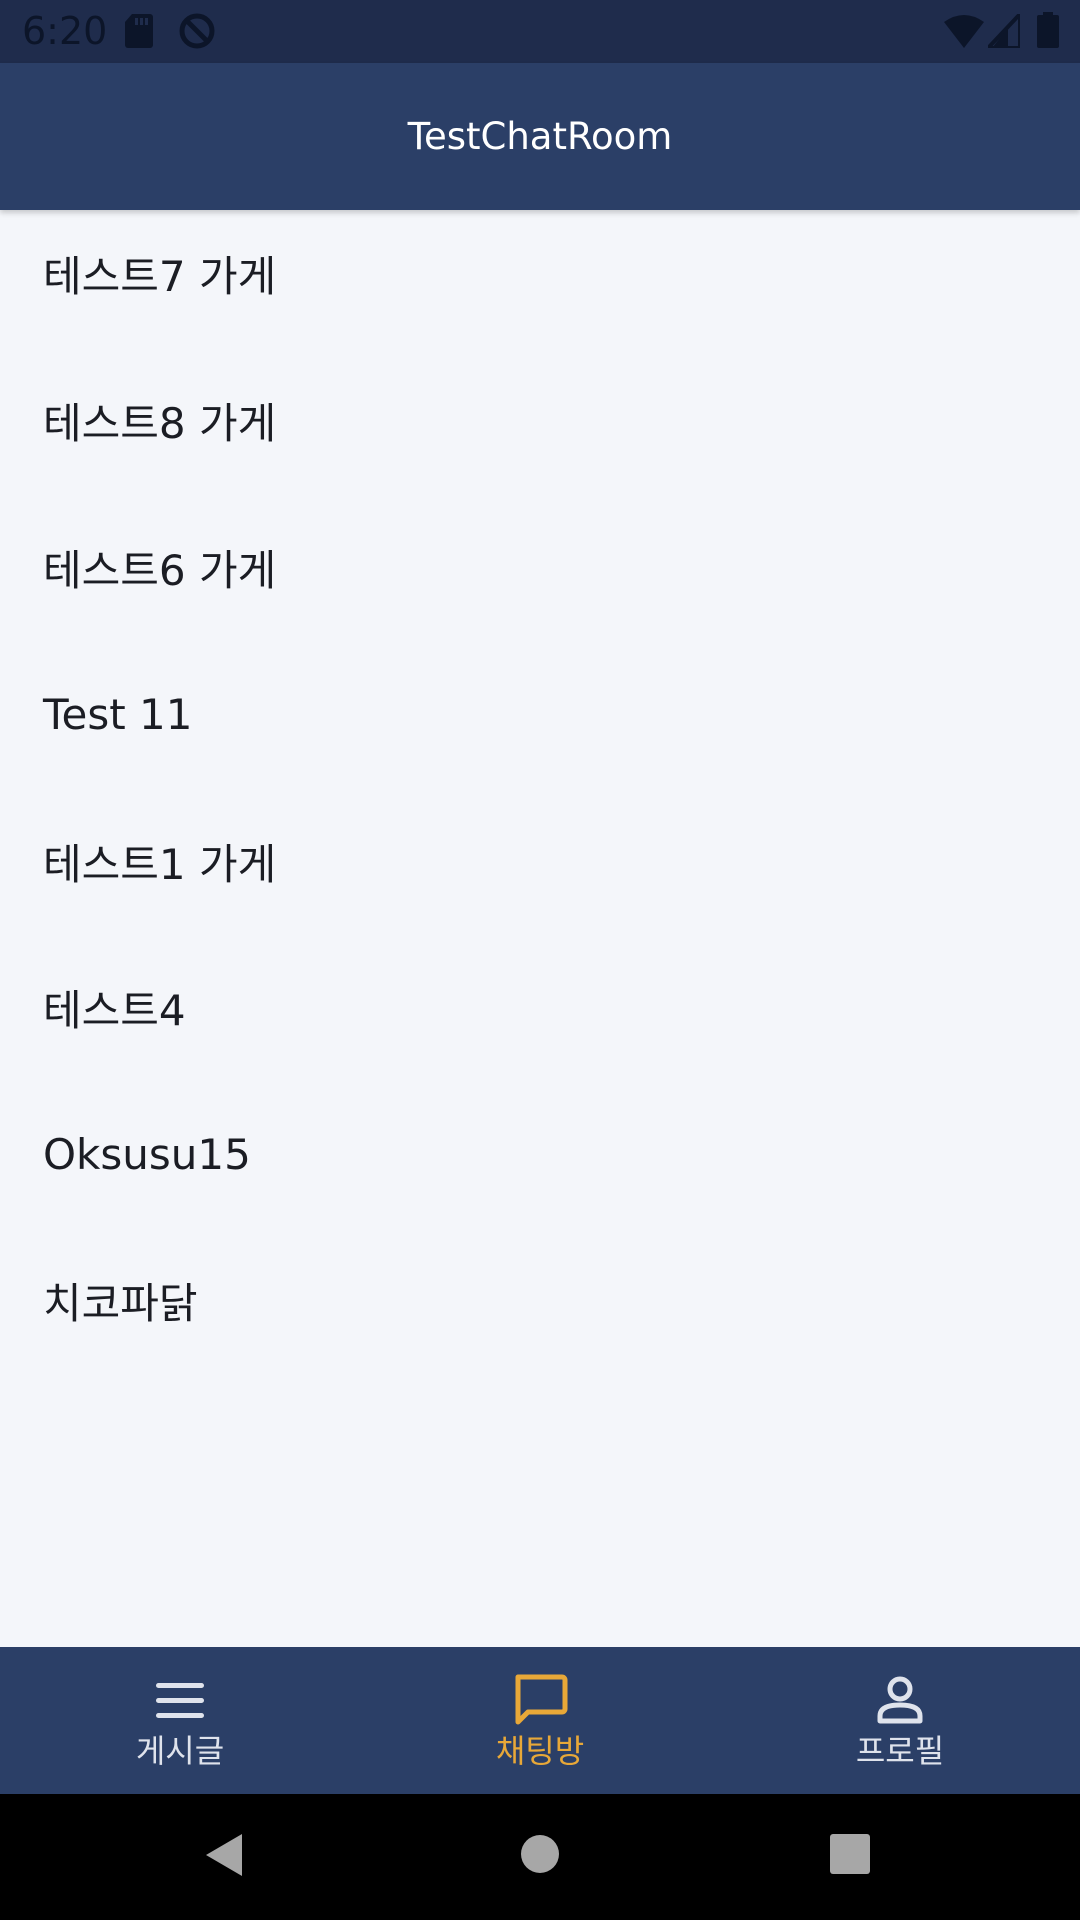 Image resolution: width=1080 pixels, height=1920 pixels. Describe the element at coordinates (160, 423) in the screenshot. I see `chat-room-name: 테스트8 가게` at that location.